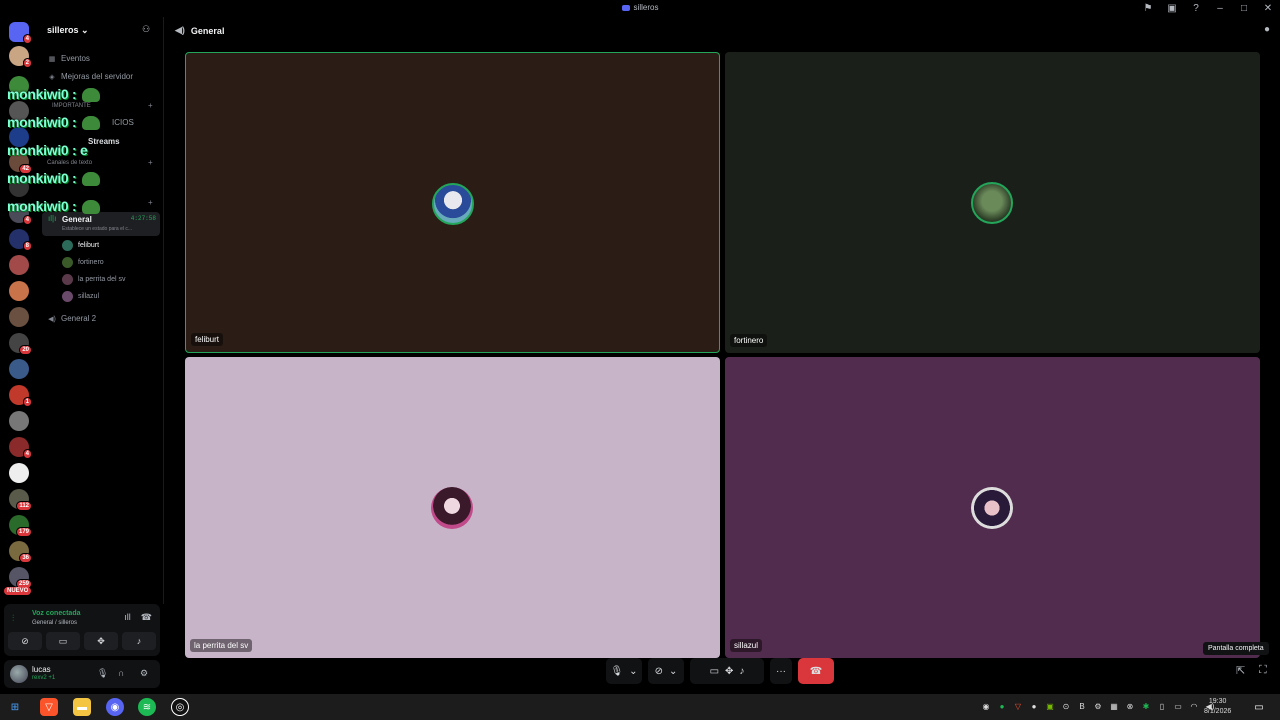  Describe the element at coordinates (1259, 707) in the screenshot. I see `notifications-icon: ▭` at that location.